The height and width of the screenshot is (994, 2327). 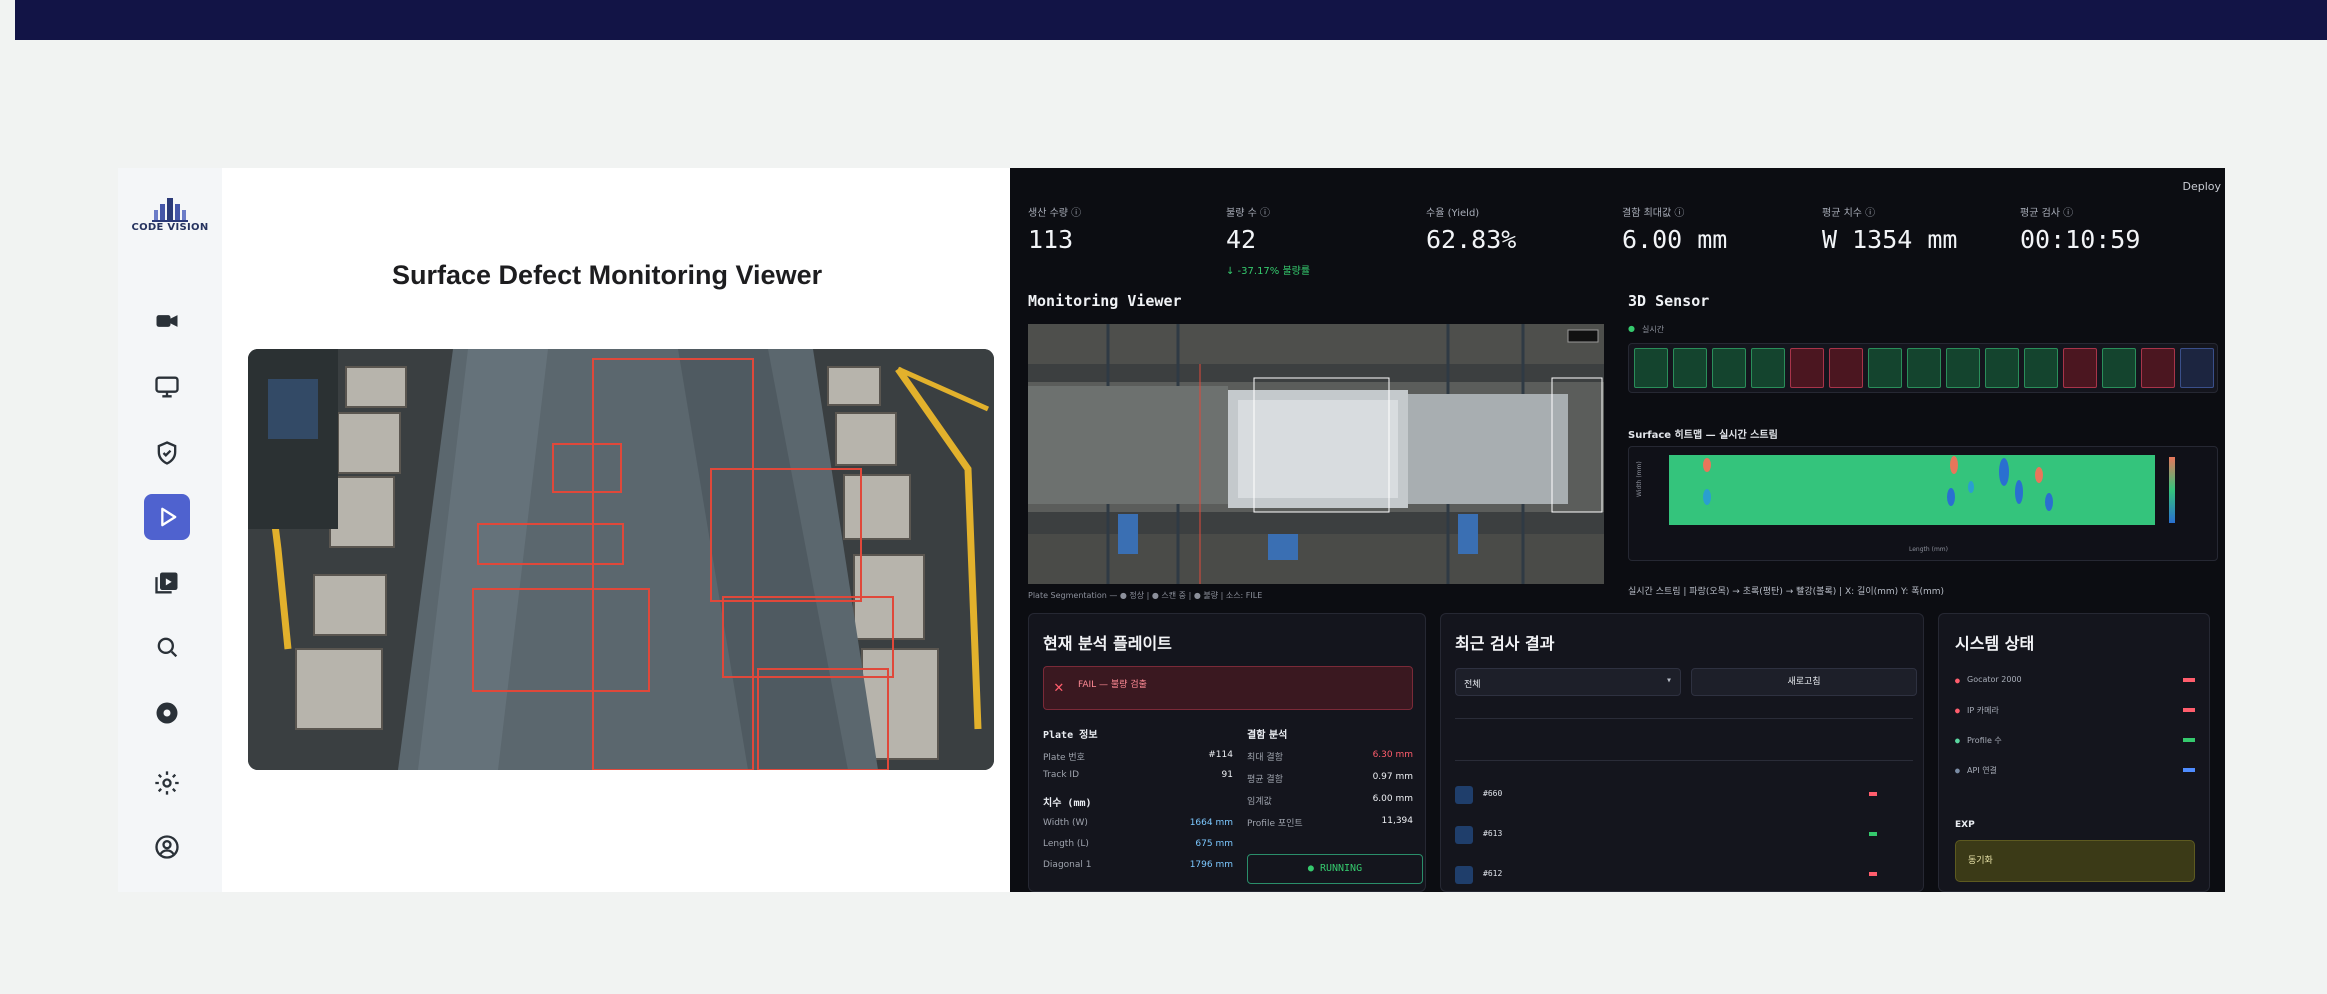 I want to click on metric-yield: 수율 (Yield) 62.83%, so click(x=1471, y=229).